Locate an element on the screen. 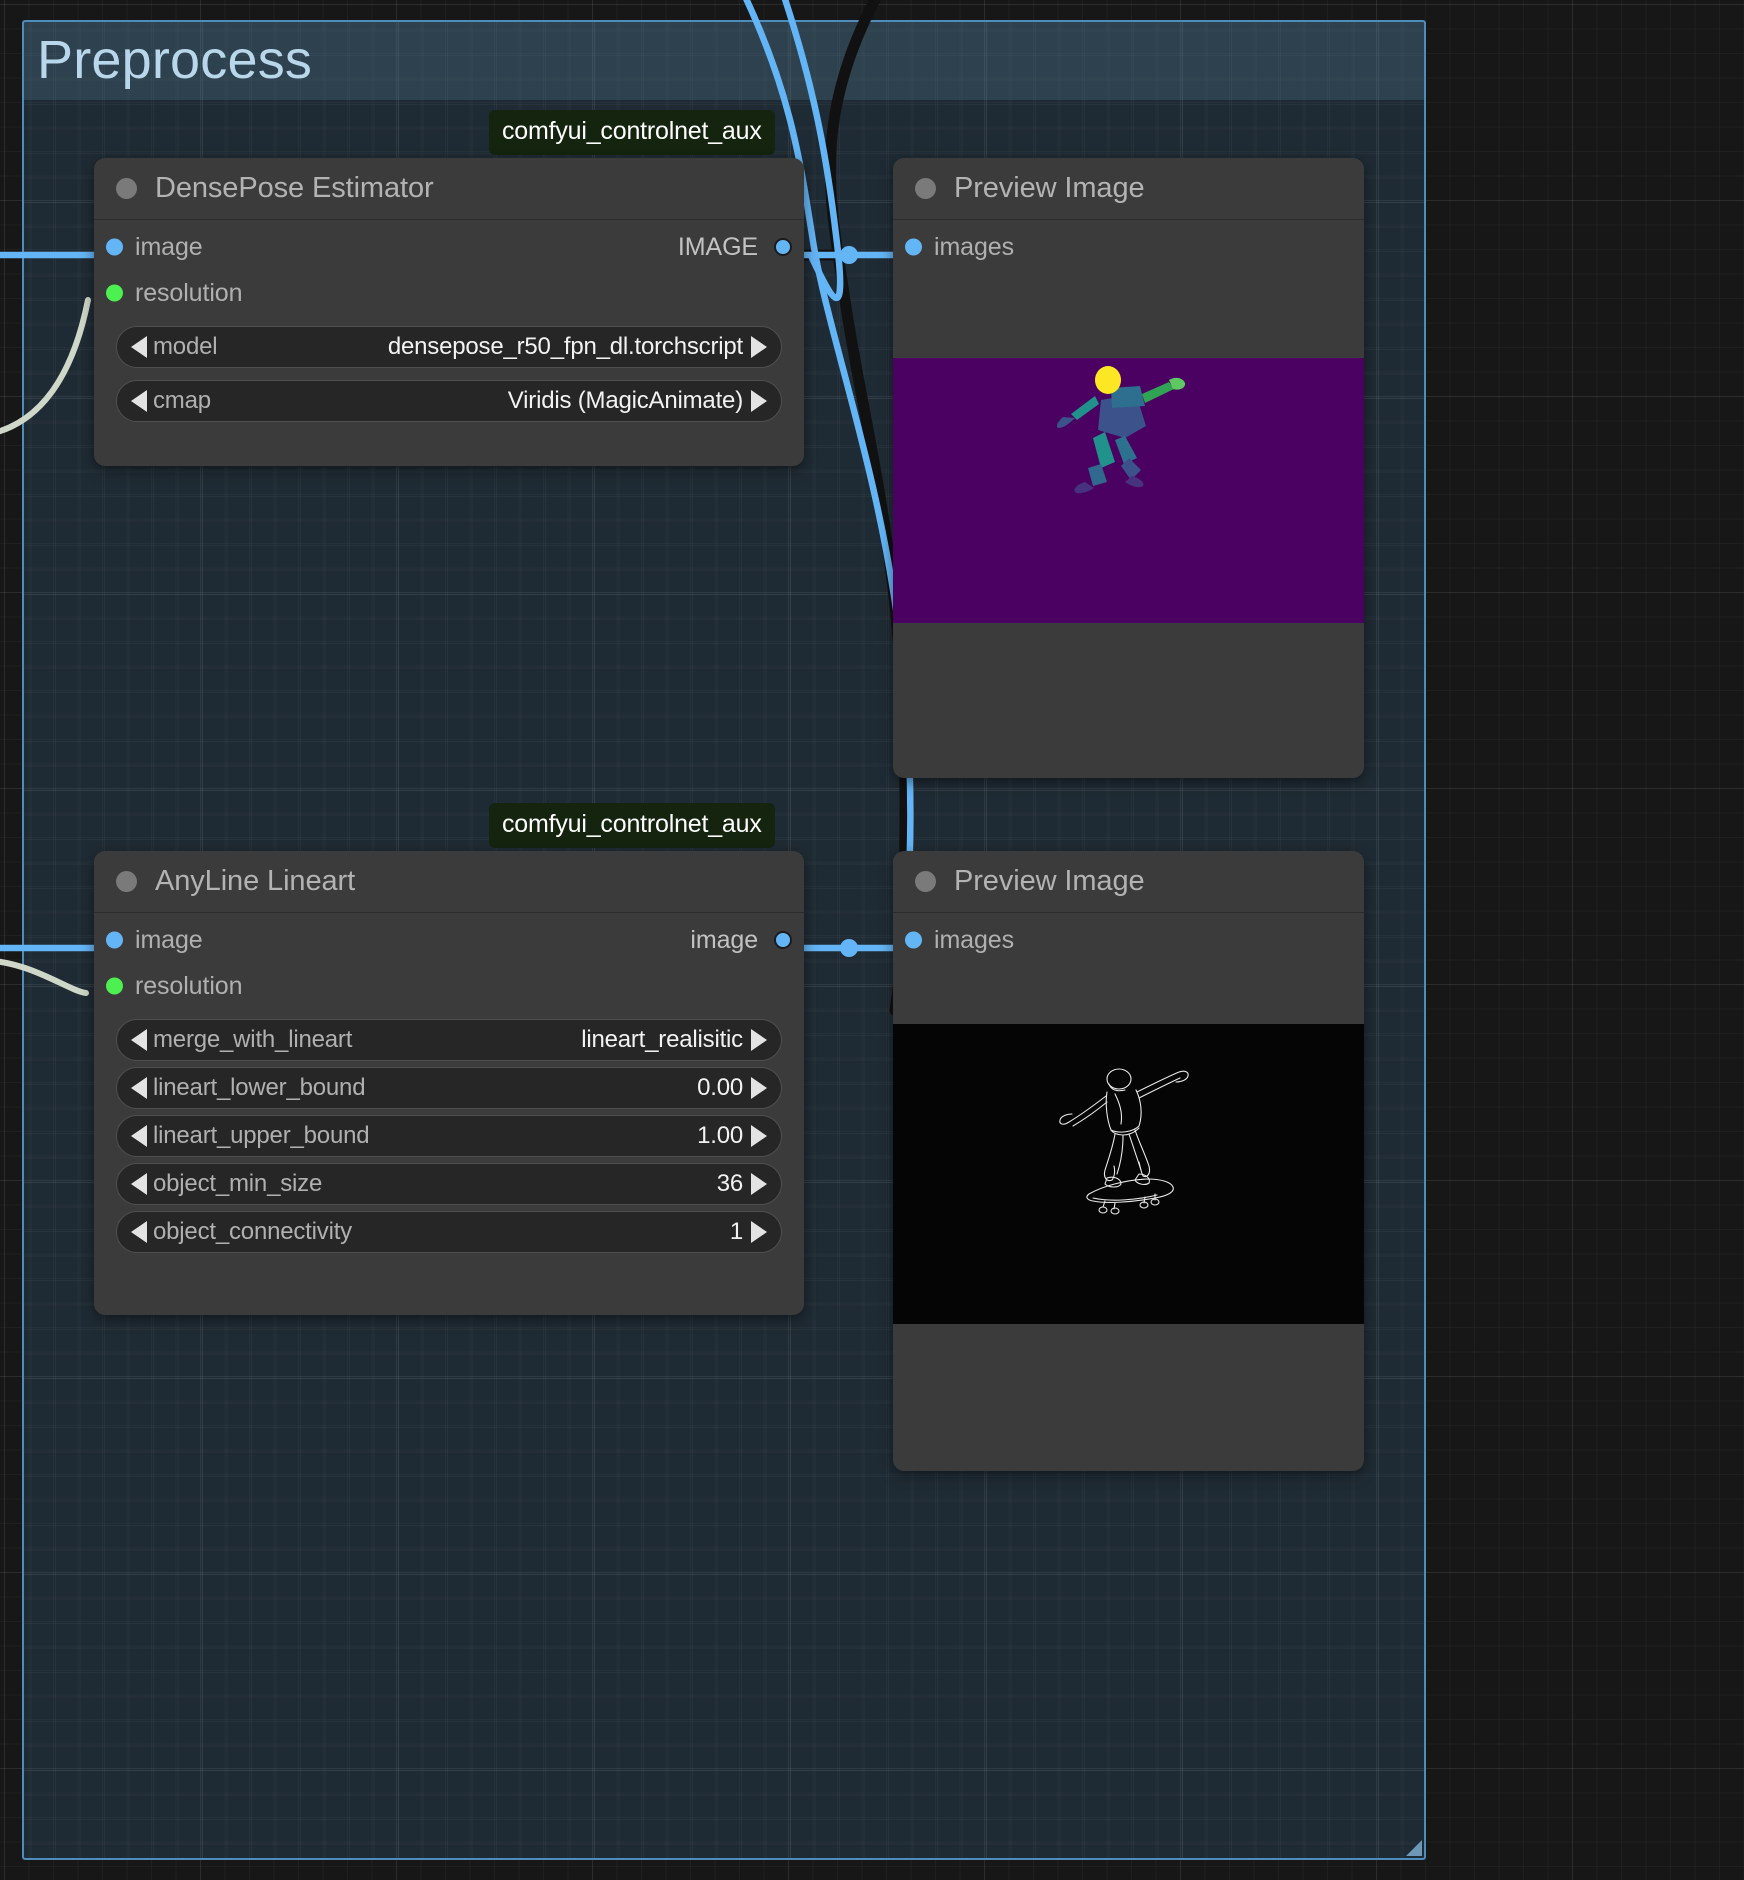 The image size is (1744, 1880). widget-model: model densepose_r50_fpn_dl.torchscript is located at coordinates (449, 347).